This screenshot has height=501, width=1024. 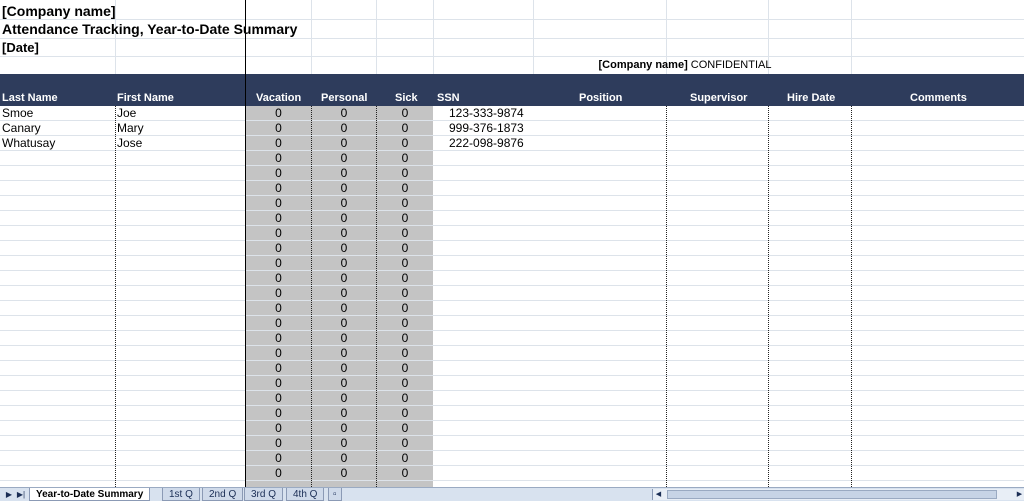 I want to click on cell-first-name: Joe, so click(x=180, y=113).